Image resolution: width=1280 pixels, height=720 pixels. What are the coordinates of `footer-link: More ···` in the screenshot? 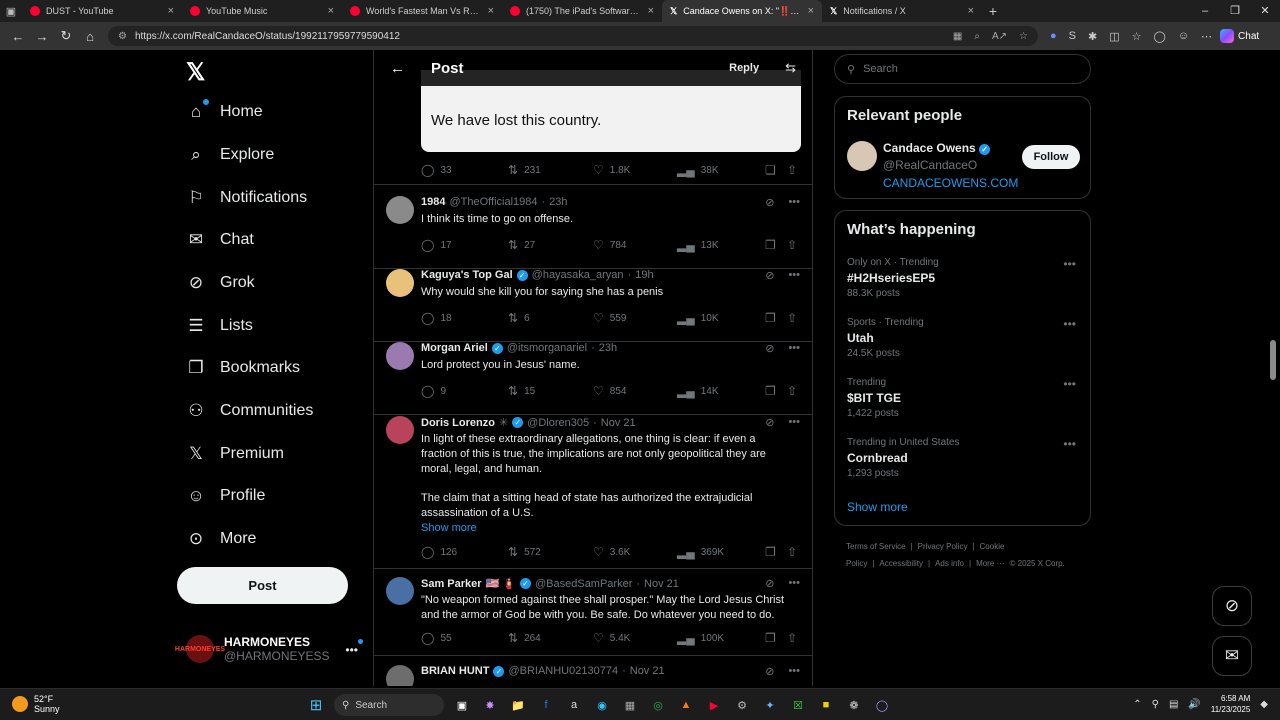 It's located at (990, 563).